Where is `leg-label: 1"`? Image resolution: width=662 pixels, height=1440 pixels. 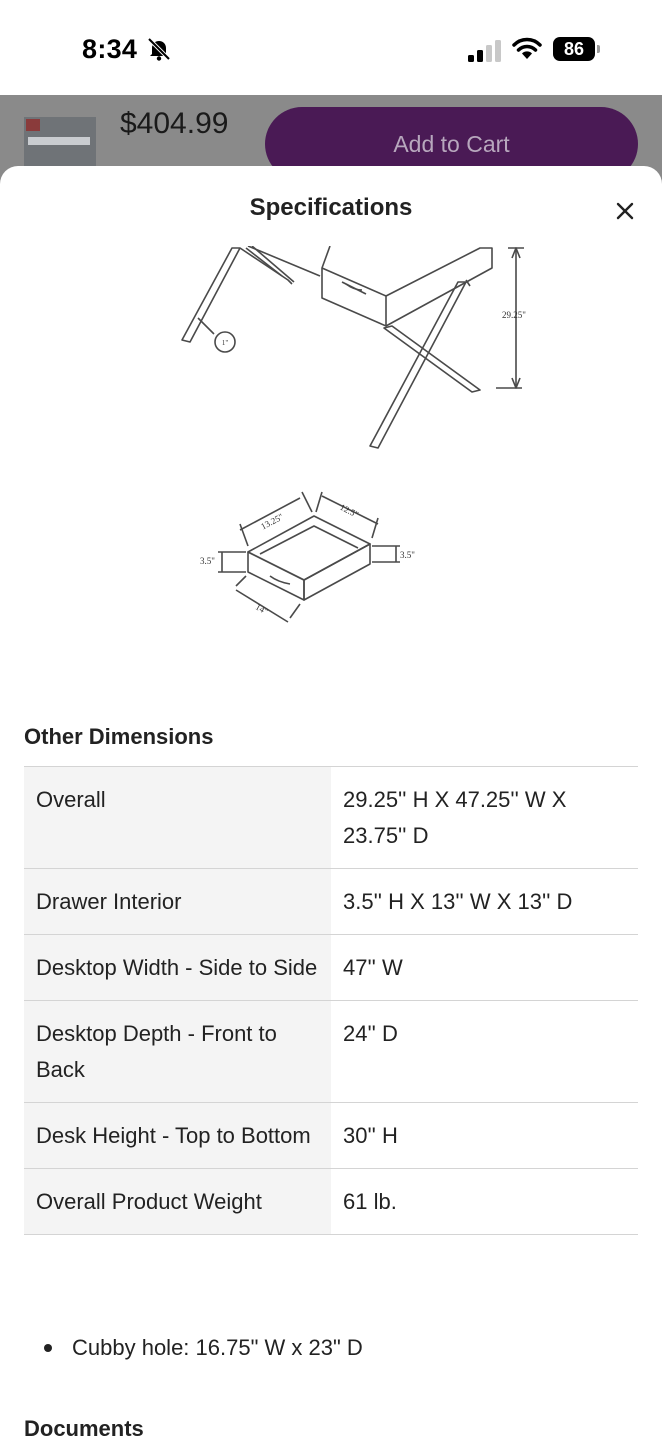 leg-label: 1" is located at coordinates (225, 343).